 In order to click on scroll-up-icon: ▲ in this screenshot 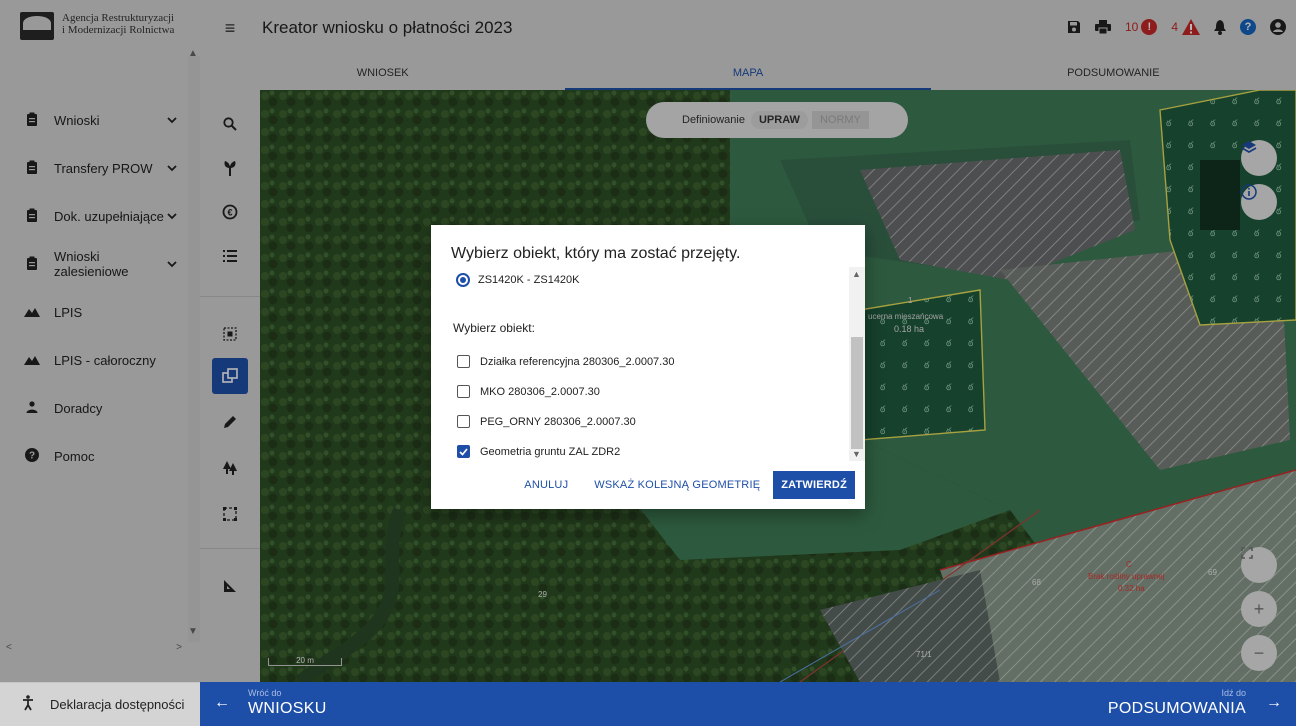, I will do `click(856, 274)`.